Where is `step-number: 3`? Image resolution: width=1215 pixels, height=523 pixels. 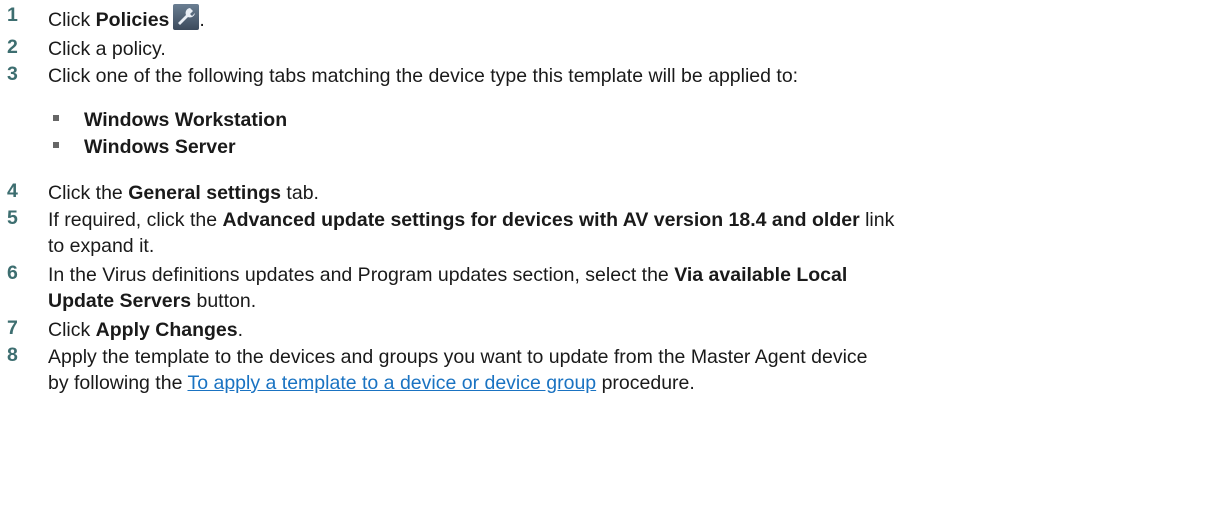 step-number: 3 is located at coordinates (12, 74).